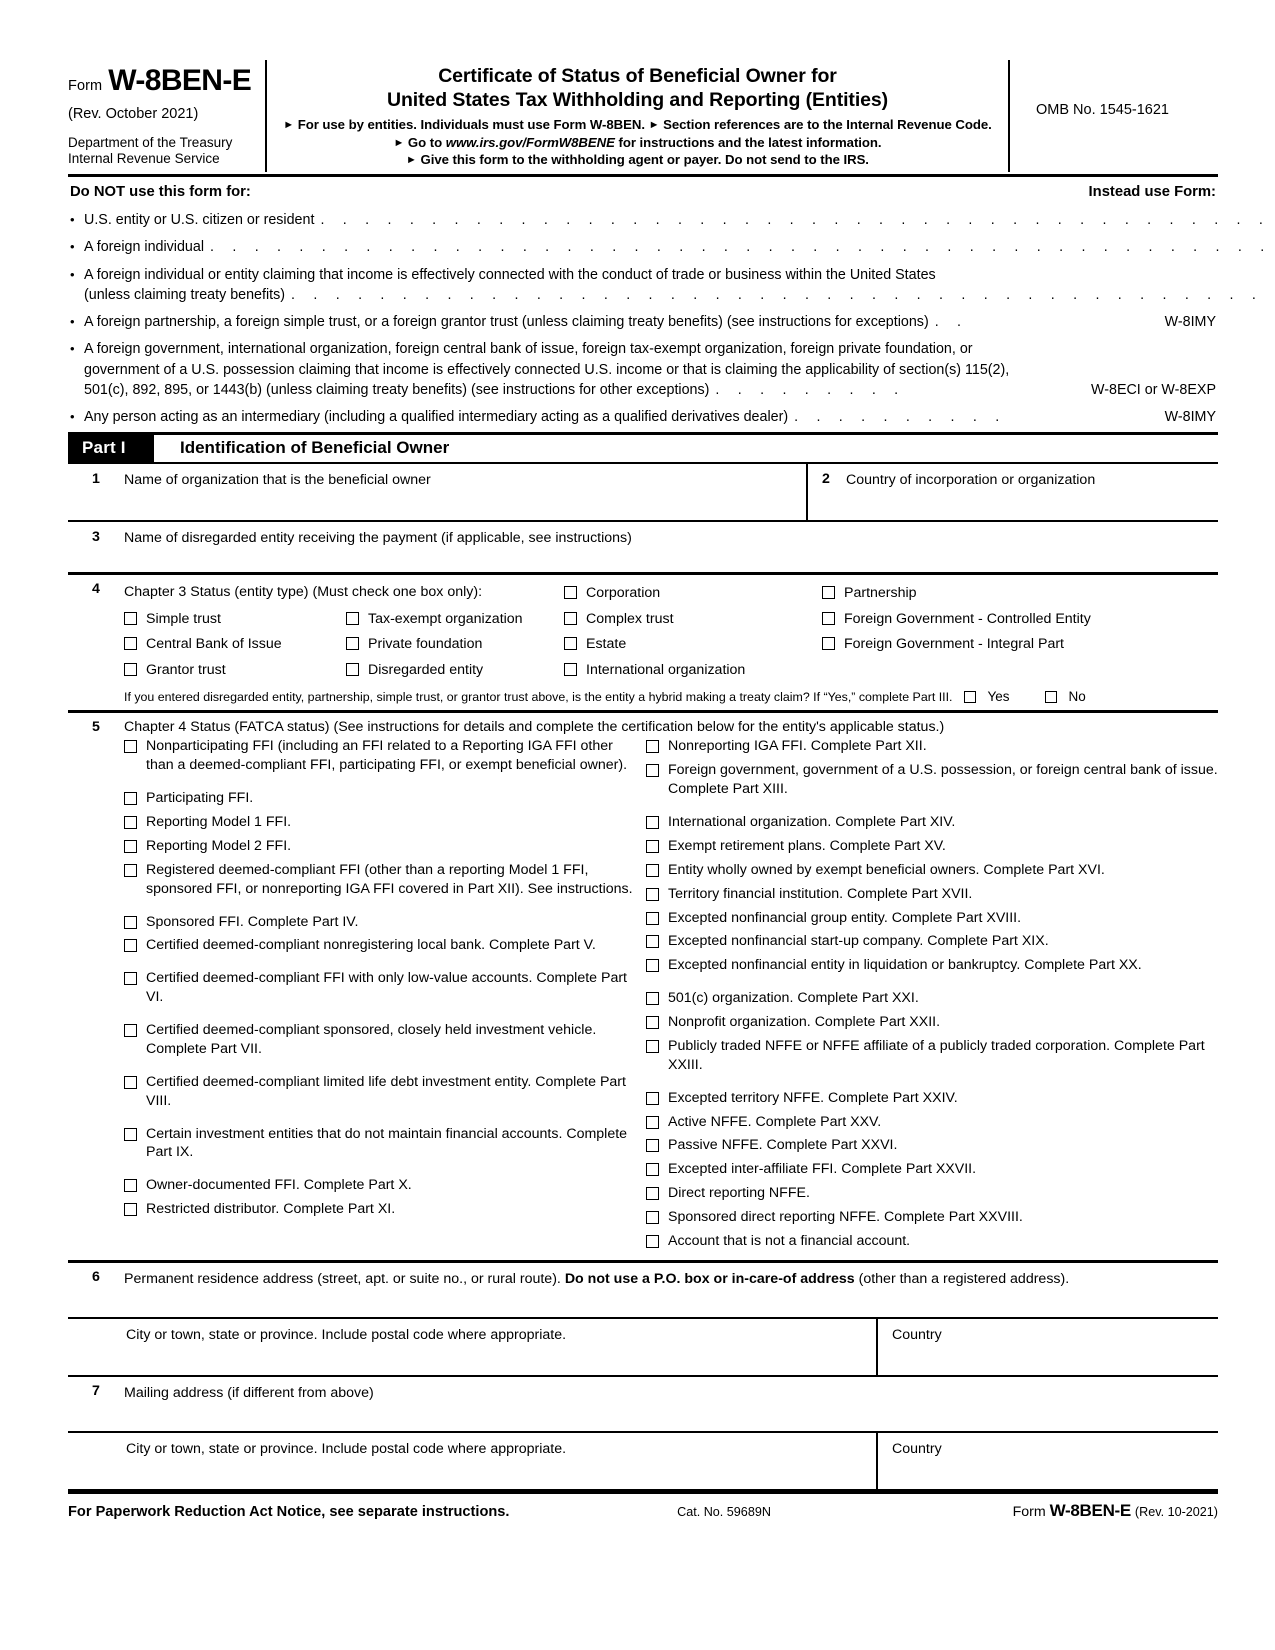 This screenshot has height=1650, width=1275. I want to click on checkbox-complex-trust: Complex trust, so click(693, 618).